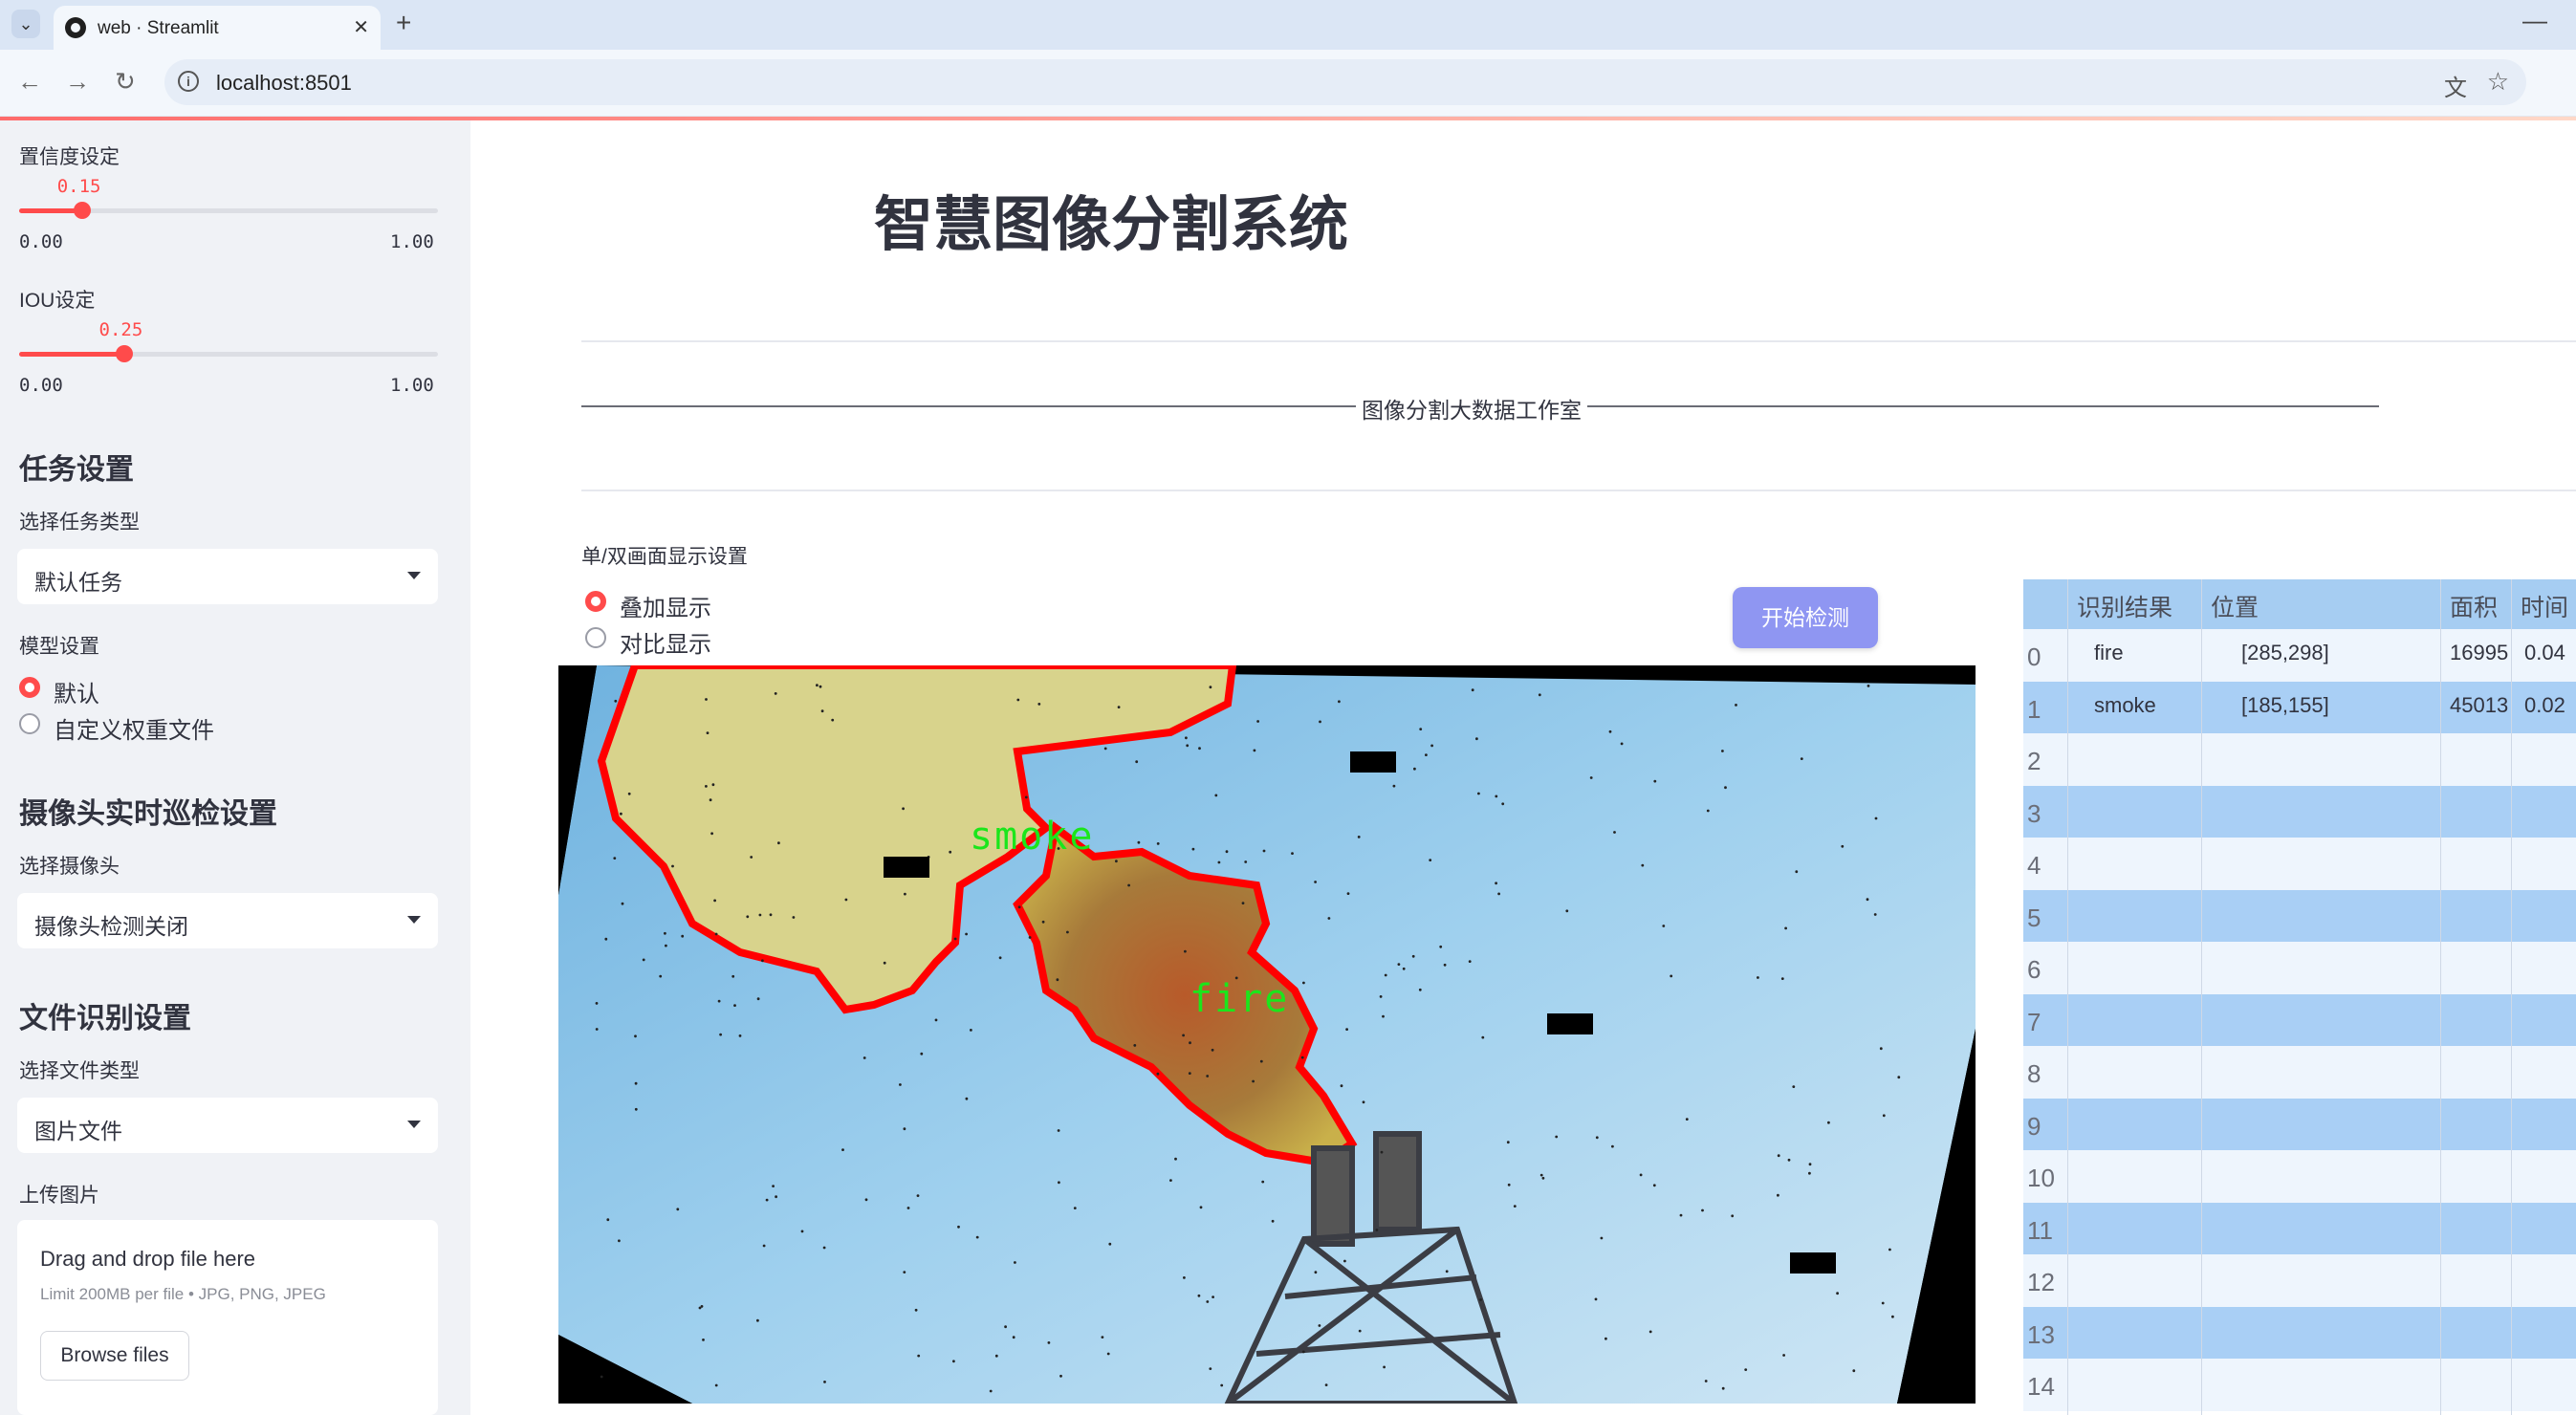 Image resolution: width=2576 pixels, height=1415 pixels. What do you see at coordinates (403, 23) in the screenshot?
I see `new-tab-icon: +` at bounding box center [403, 23].